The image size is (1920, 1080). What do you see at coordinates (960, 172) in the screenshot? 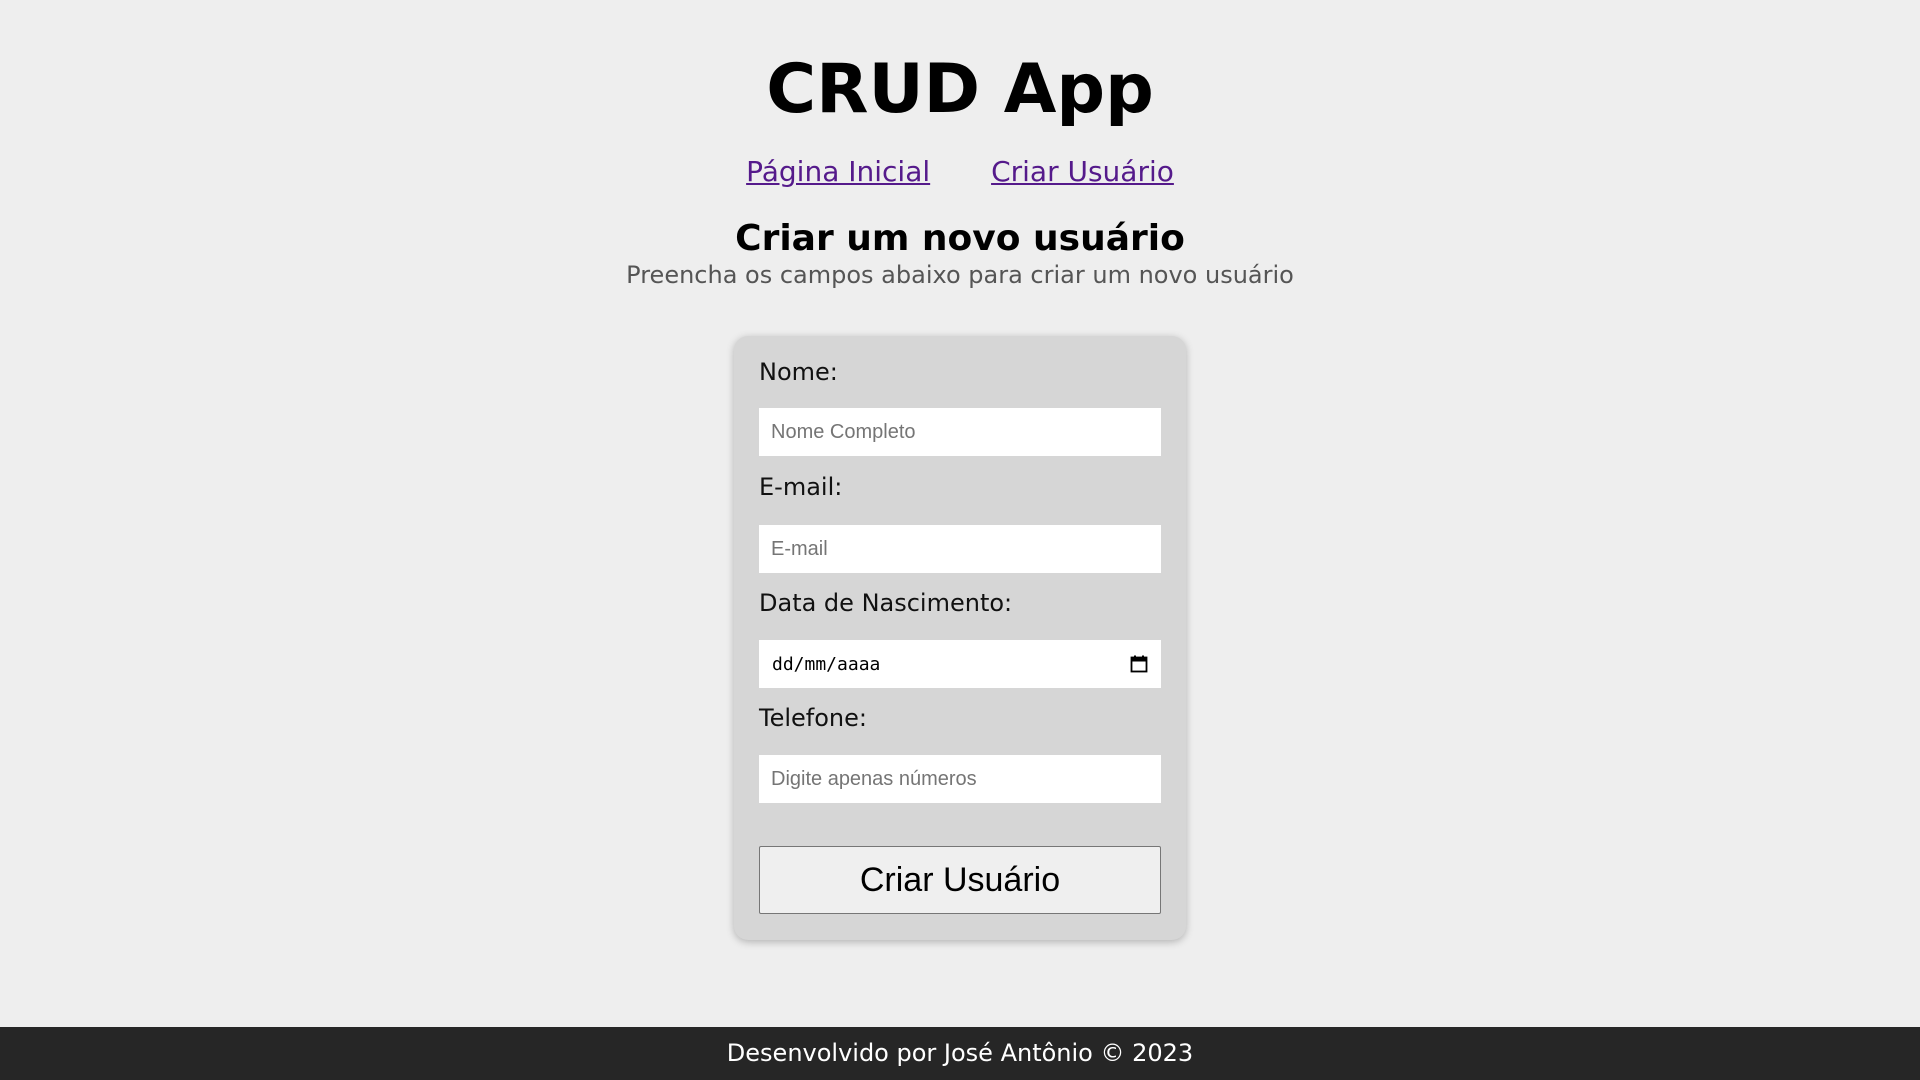
I see `top-nav: Página Inicial Criar Usuário` at bounding box center [960, 172].